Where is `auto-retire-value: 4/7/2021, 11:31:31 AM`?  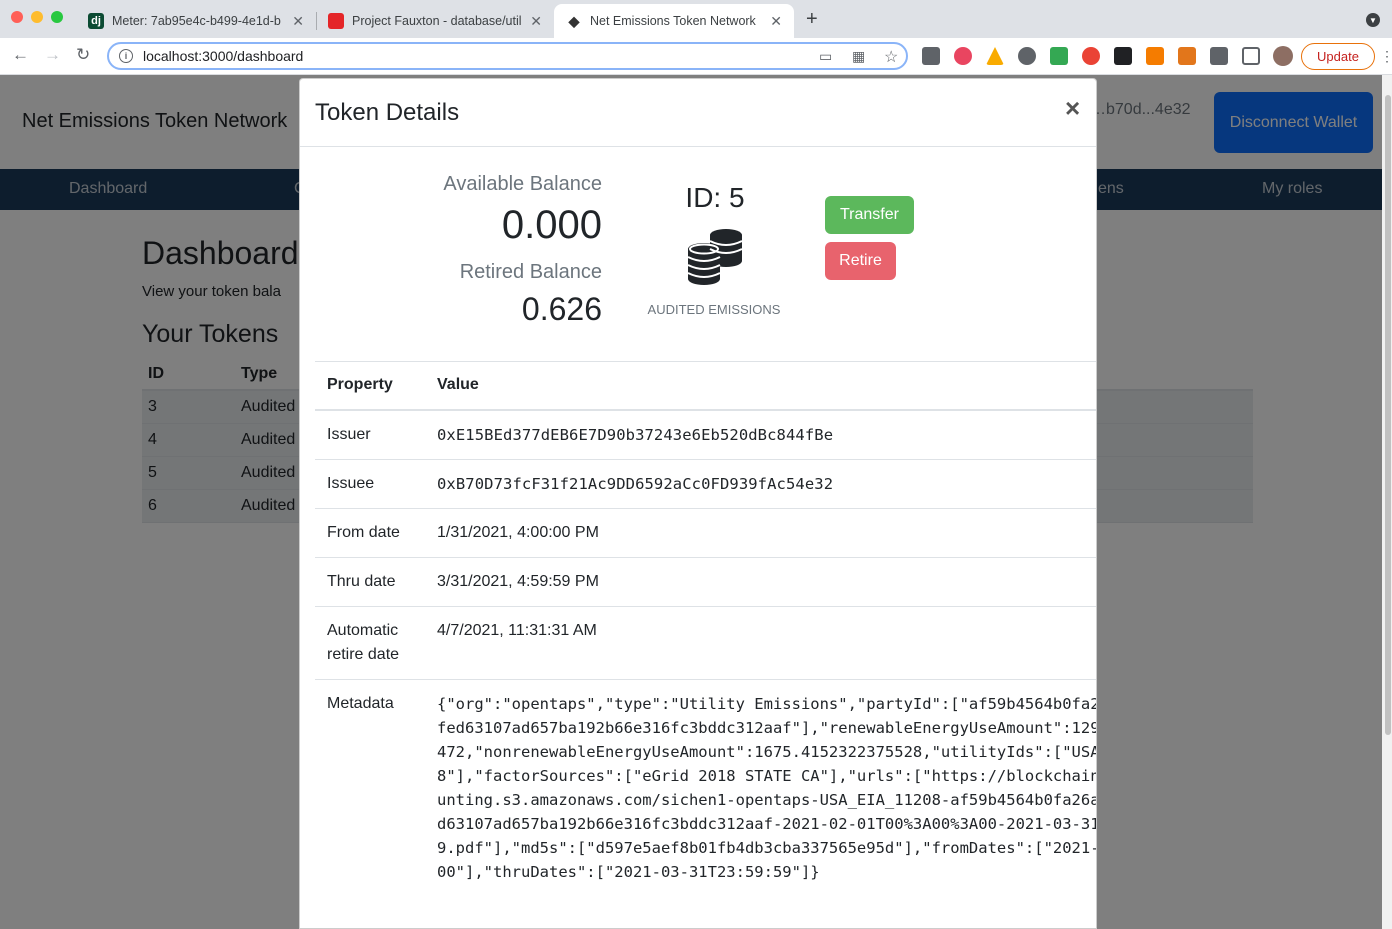 auto-retire-value: 4/7/2021, 11:31:31 AM is located at coordinates (760, 642).